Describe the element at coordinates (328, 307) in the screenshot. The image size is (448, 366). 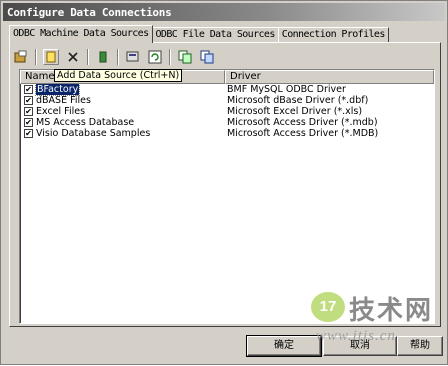
I see `watermark-logo: 17` at that location.